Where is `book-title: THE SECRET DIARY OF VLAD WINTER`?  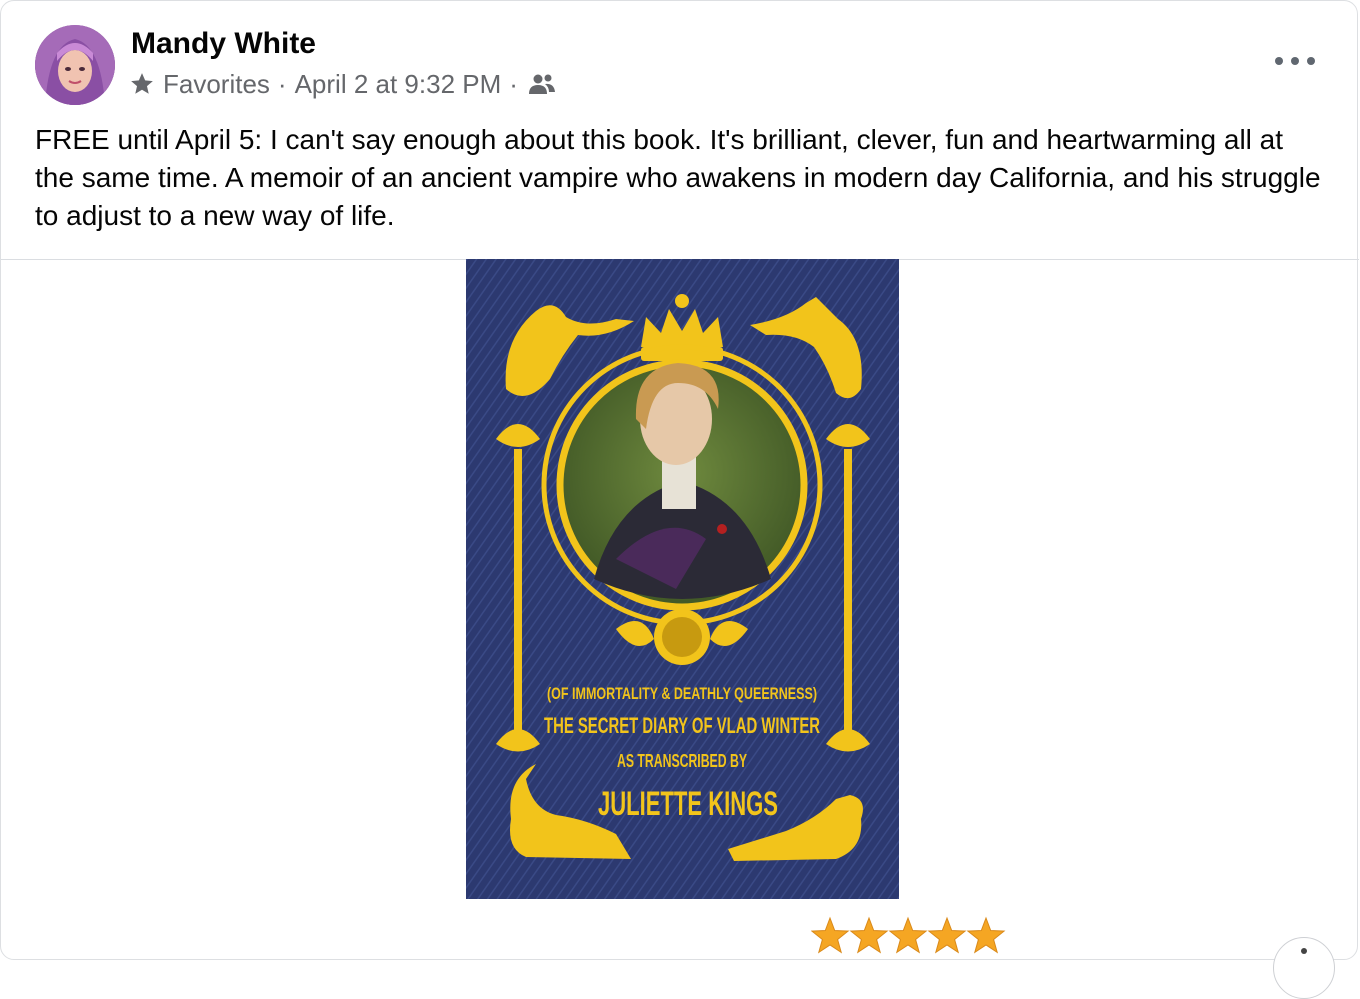
book-title: THE SECRET DIARY OF VLAD WINTER is located at coordinates (682, 725).